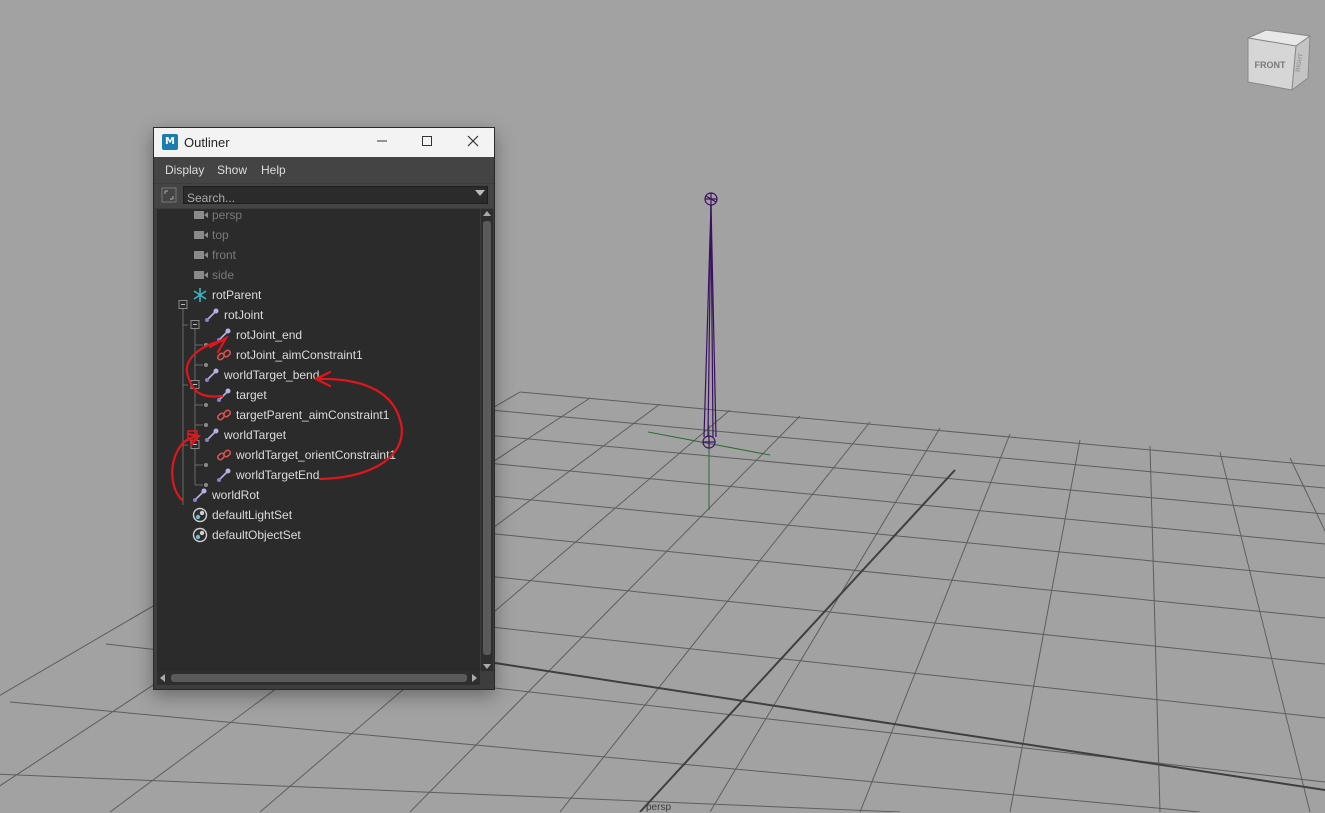  Describe the element at coordinates (184, 170) in the screenshot. I see `menu-display: Display` at that location.